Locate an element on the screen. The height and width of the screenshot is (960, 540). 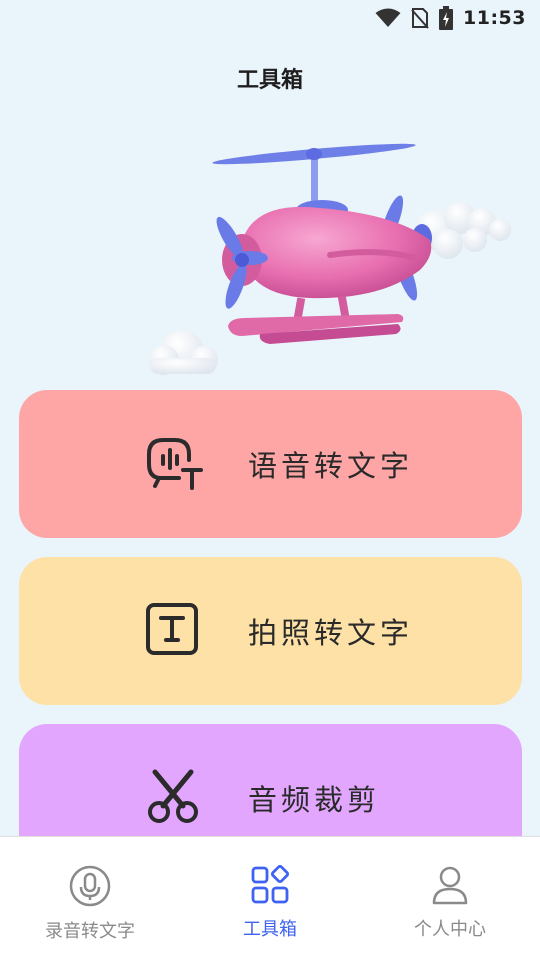
scissors-icon is located at coordinates (173, 798).